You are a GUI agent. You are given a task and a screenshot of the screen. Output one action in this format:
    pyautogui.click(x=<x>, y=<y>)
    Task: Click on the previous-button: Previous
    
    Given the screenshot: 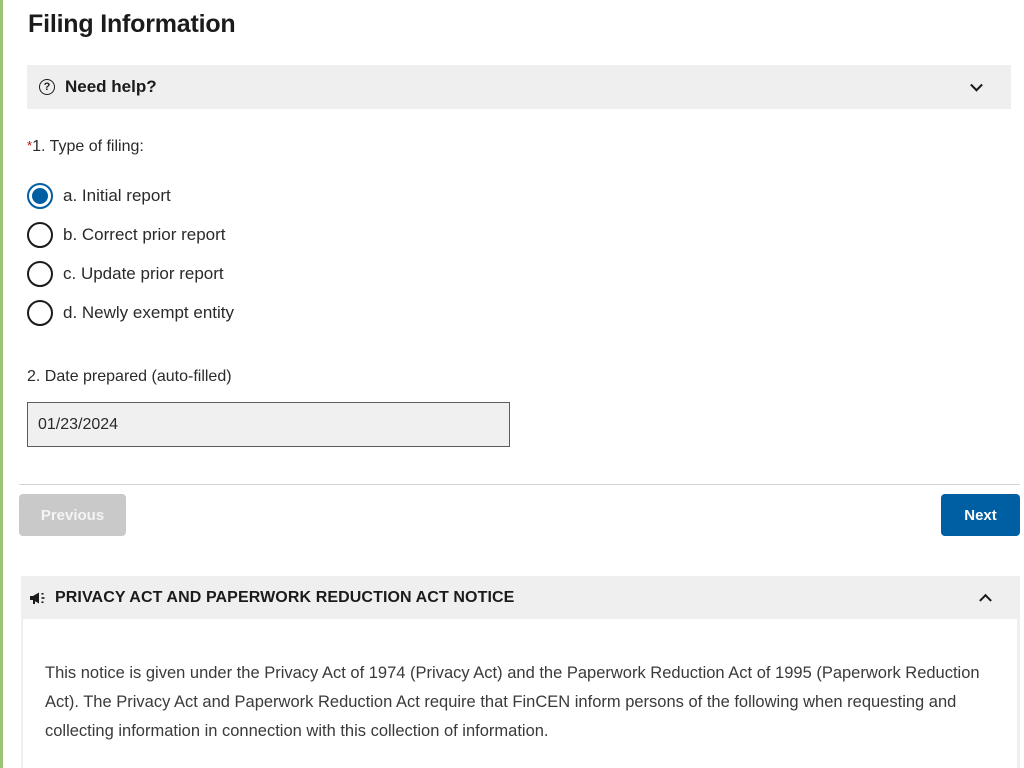 What is the action you would take?
    pyautogui.click(x=72, y=515)
    